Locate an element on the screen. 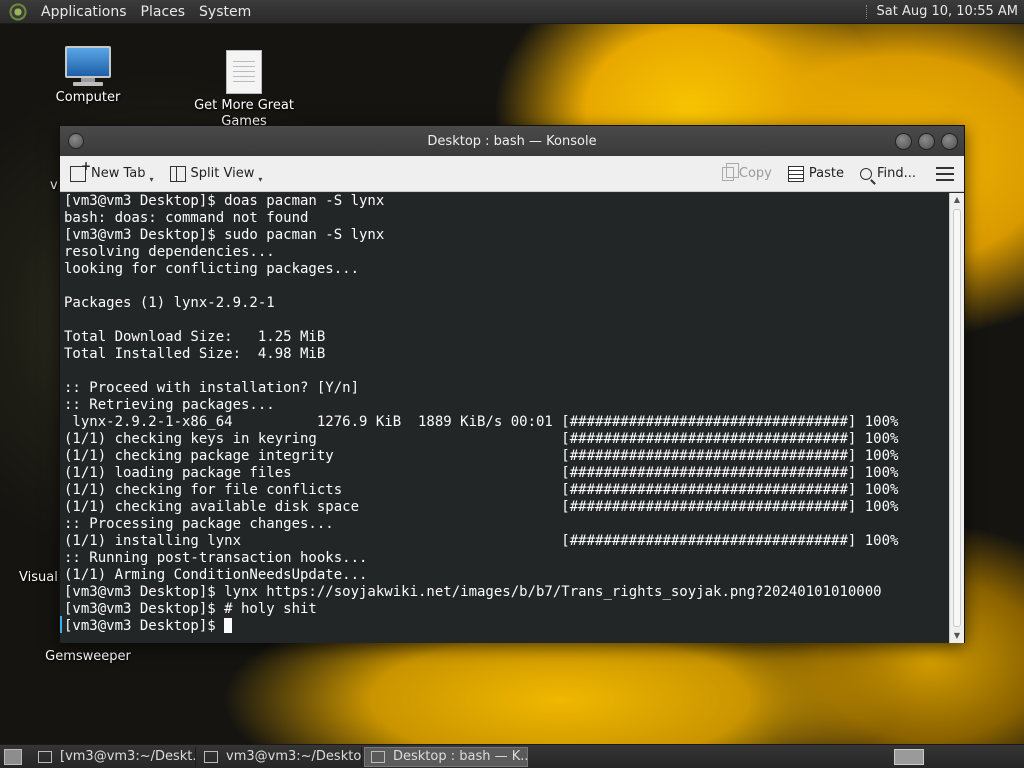 This screenshot has width=1024, height=768. terminal-line: [vm3@vm3 Desktop]$ doas pacman -S lynx is located at coordinates (224, 201).